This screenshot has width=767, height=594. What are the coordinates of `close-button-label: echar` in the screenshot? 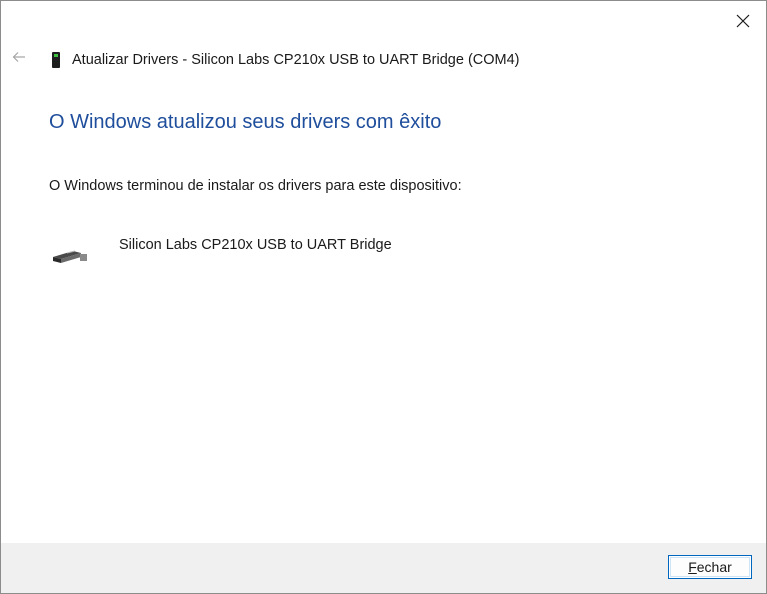 It's located at (714, 567).